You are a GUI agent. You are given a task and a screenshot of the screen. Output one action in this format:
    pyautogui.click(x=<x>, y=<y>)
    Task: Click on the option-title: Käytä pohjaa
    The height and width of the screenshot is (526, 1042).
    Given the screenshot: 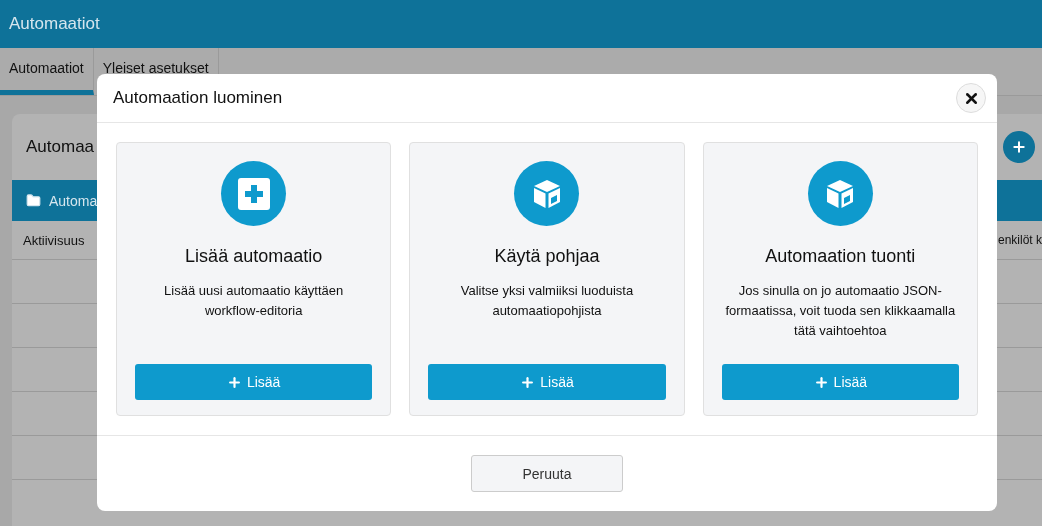 What is the action you would take?
    pyautogui.click(x=547, y=256)
    